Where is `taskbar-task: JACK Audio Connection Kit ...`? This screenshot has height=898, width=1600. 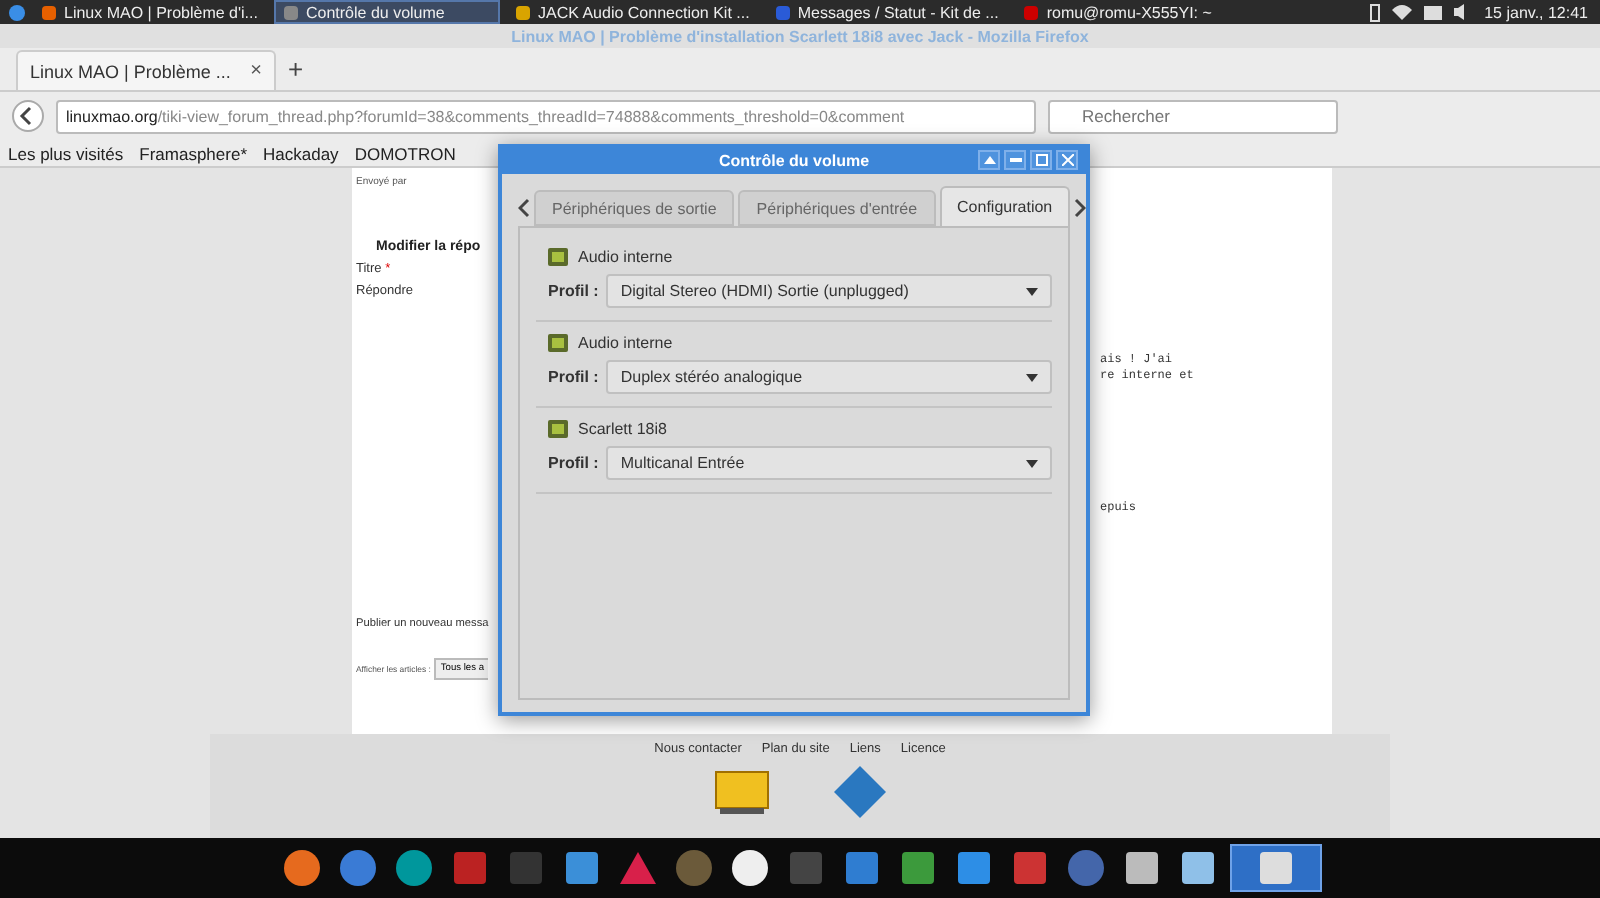
taskbar-task: JACK Audio Connection Kit ... is located at coordinates (632, 12).